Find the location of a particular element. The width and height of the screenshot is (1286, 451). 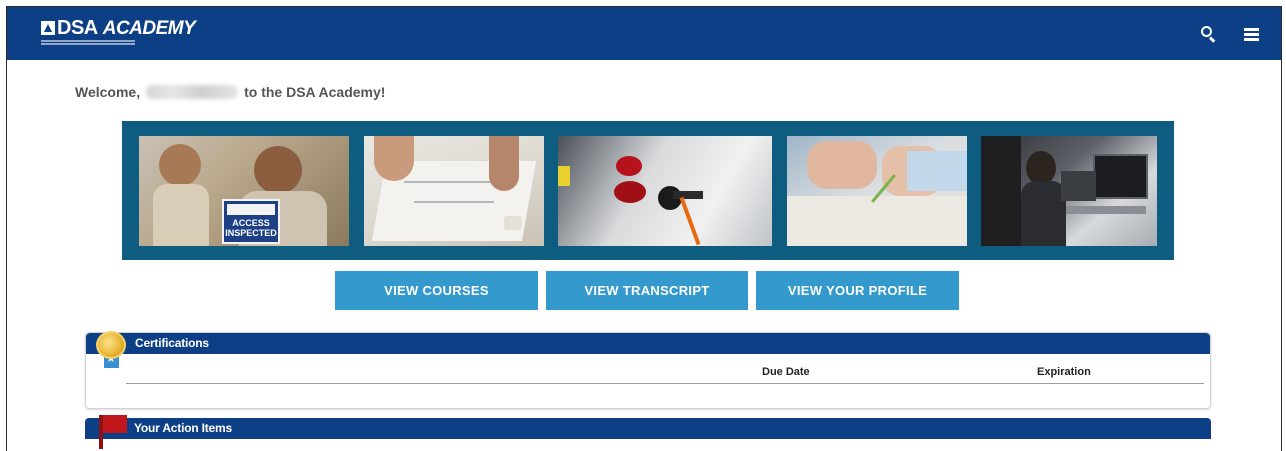

welcome-message: Welcome, to the DSA Academy! is located at coordinates (230, 92).